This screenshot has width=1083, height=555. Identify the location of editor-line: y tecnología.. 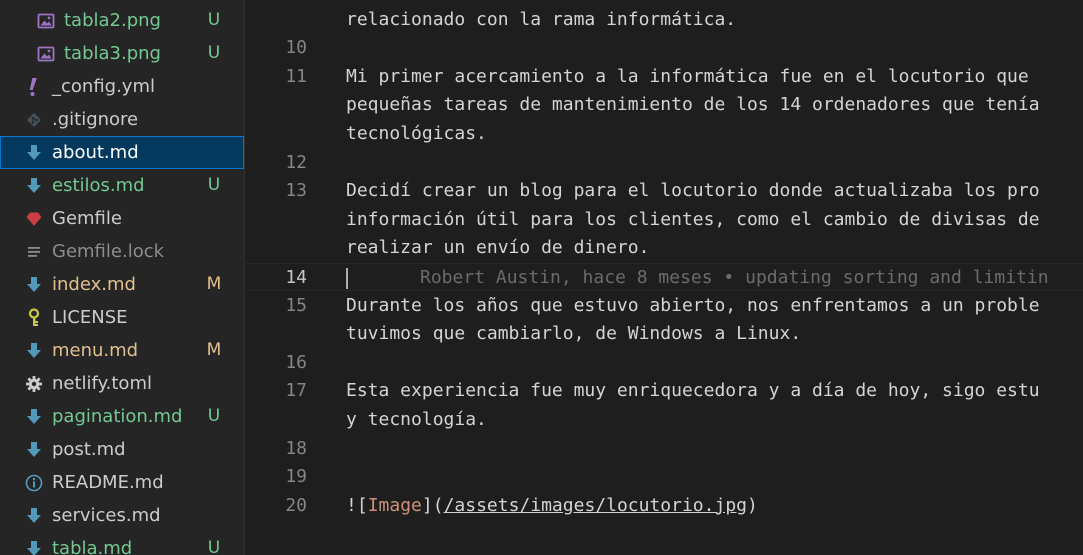
(664, 420).